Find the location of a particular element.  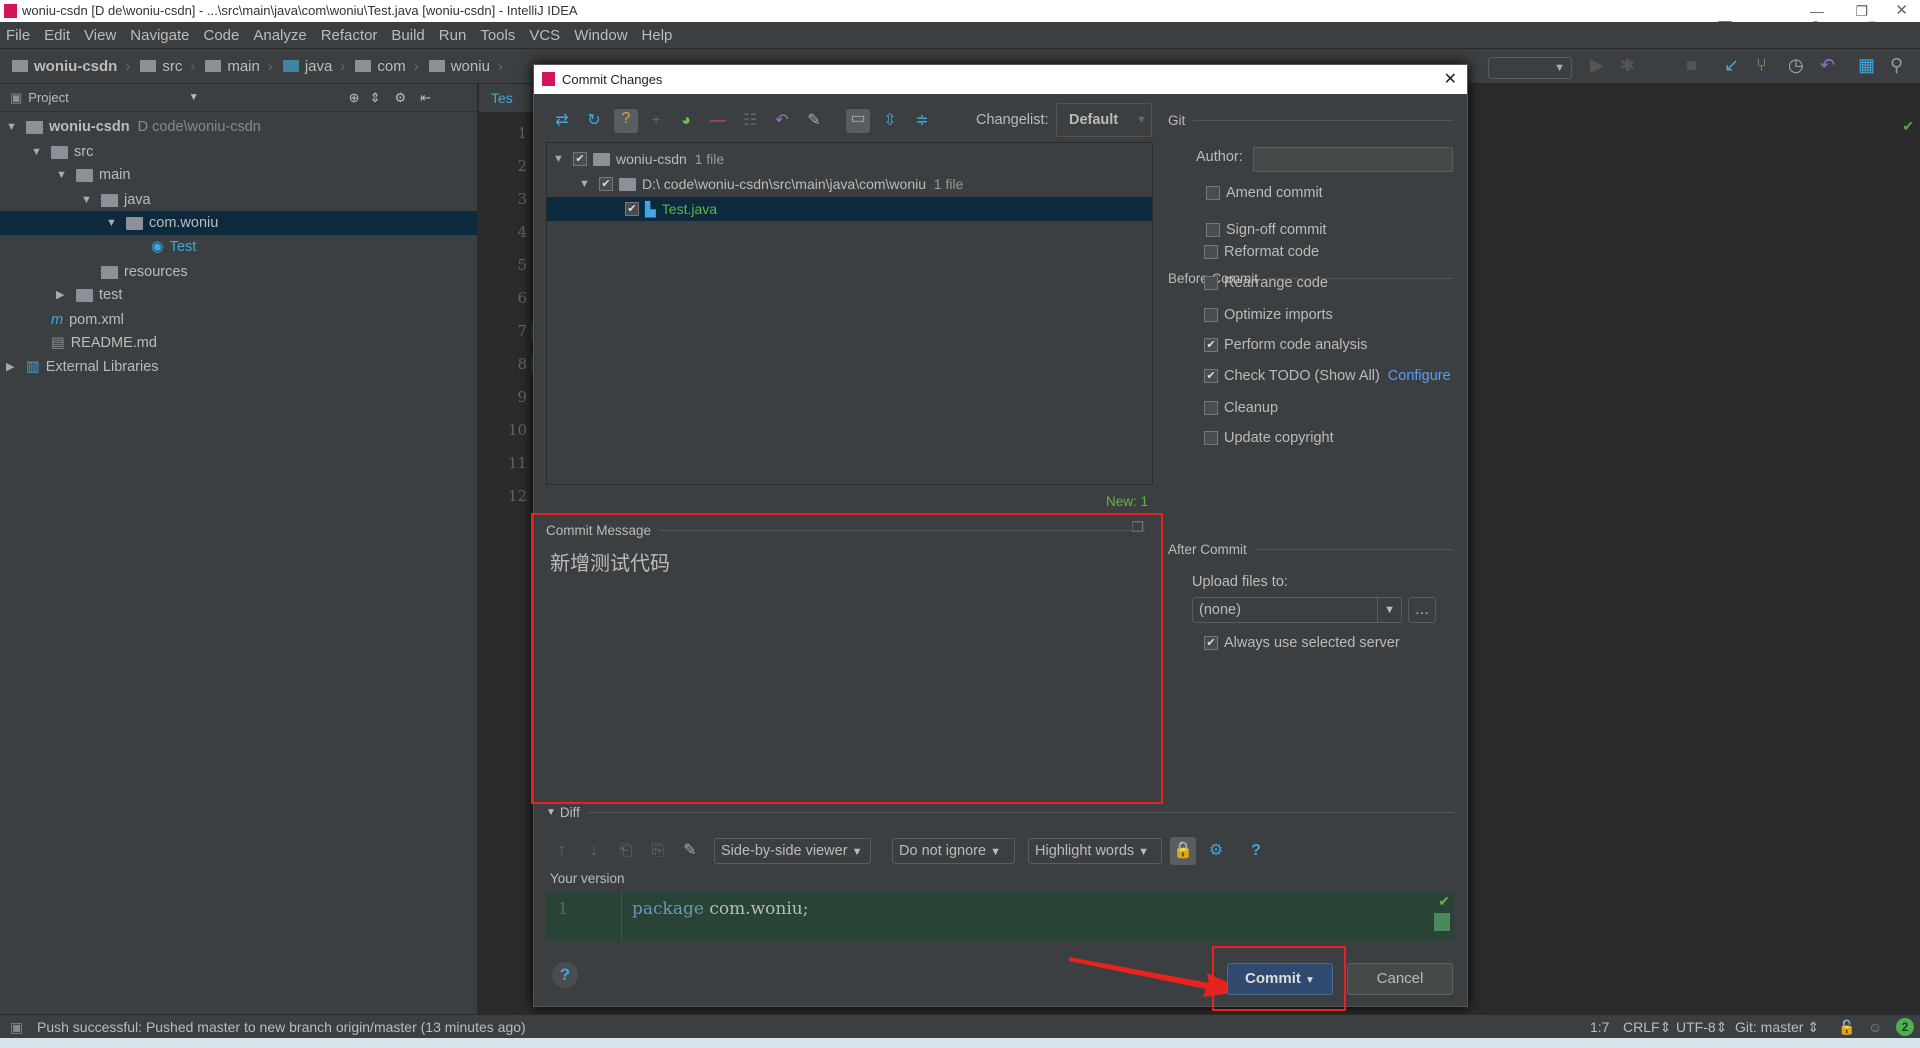

menu-help: Help is located at coordinates (657, 35).